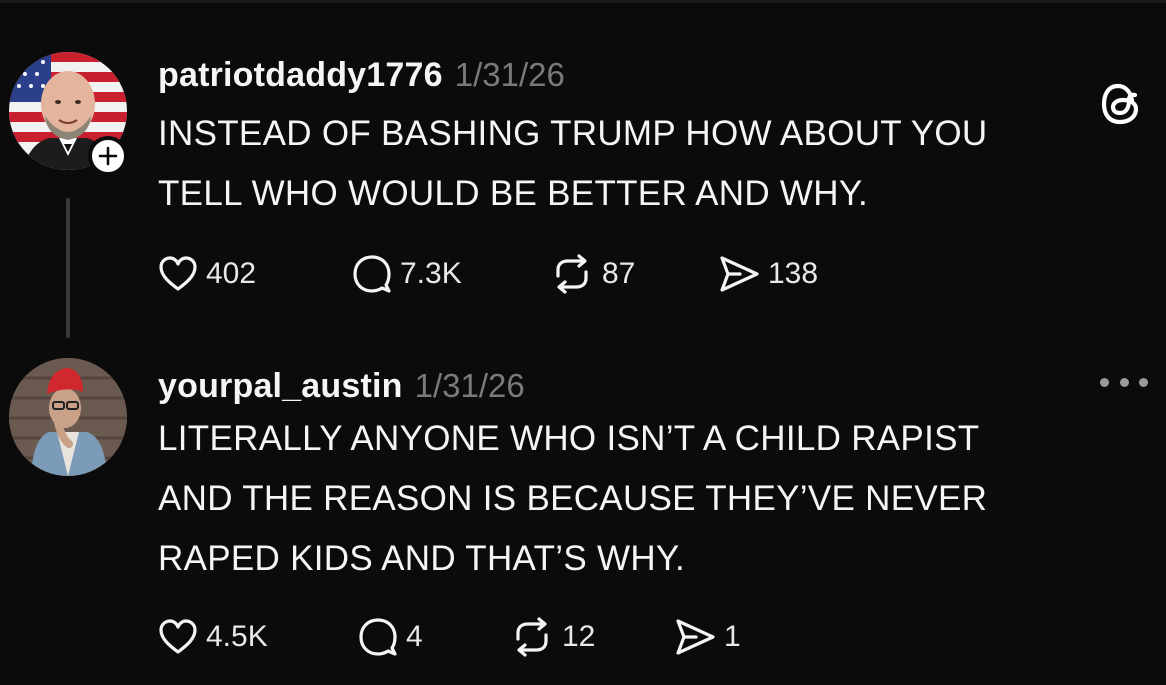  I want to click on share-button: 1, so click(707, 637).